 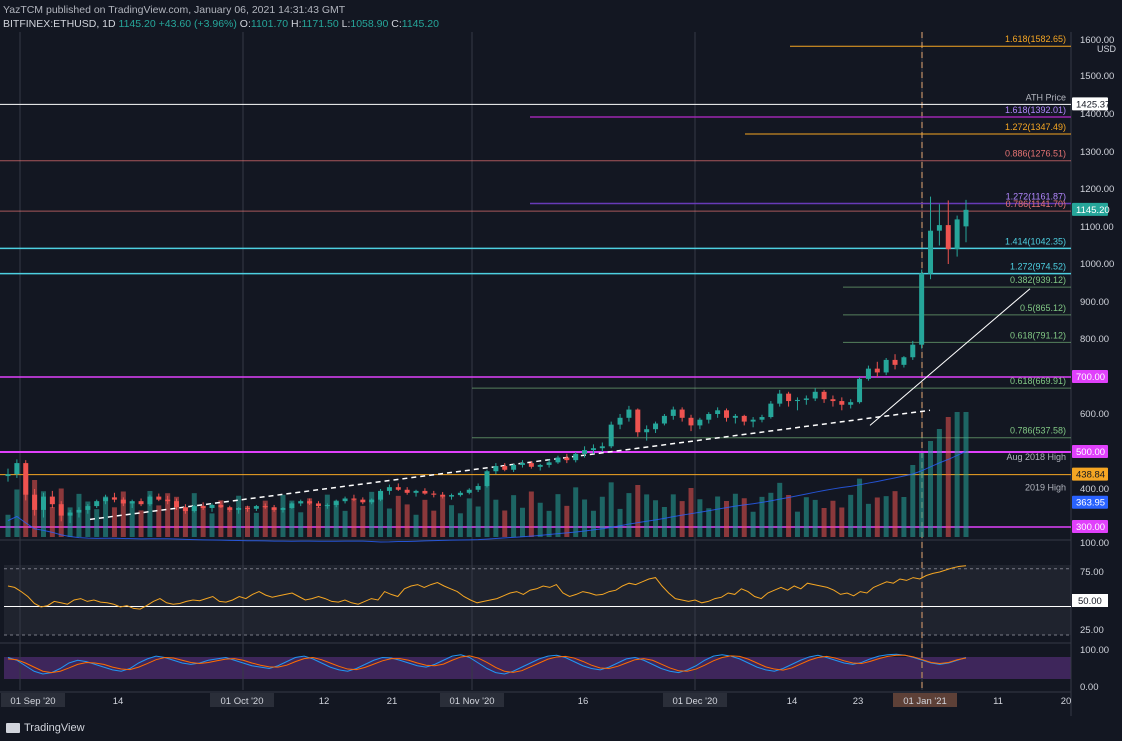 What do you see at coordinates (1107, 49) in the screenshot?
I see `currency-label: USD` at bounding box center [1107, 49].